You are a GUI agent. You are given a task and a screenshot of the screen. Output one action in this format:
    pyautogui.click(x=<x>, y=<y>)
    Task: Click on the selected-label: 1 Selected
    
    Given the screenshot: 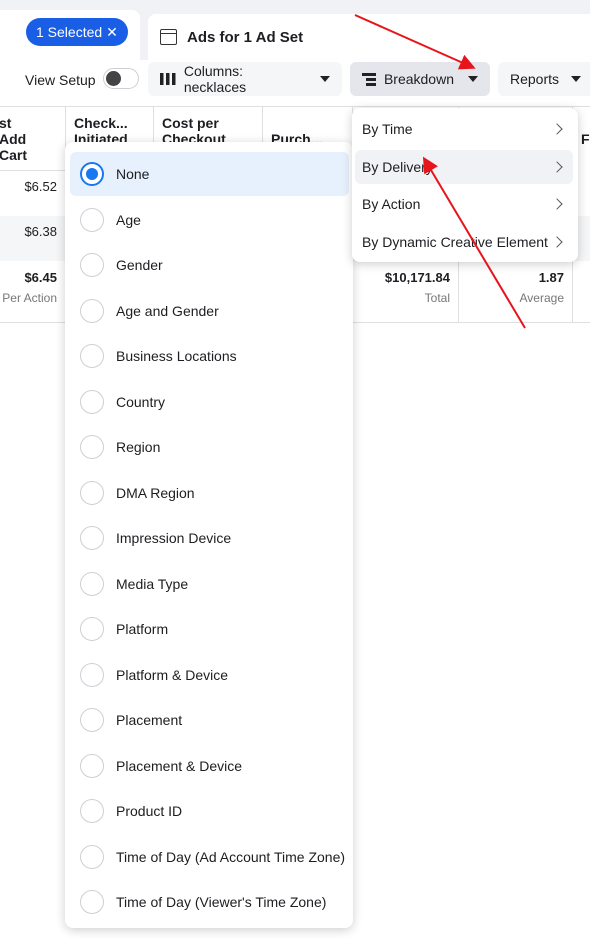 What is the action you would take?
    pyautogui.click(x=69, y=32)
    